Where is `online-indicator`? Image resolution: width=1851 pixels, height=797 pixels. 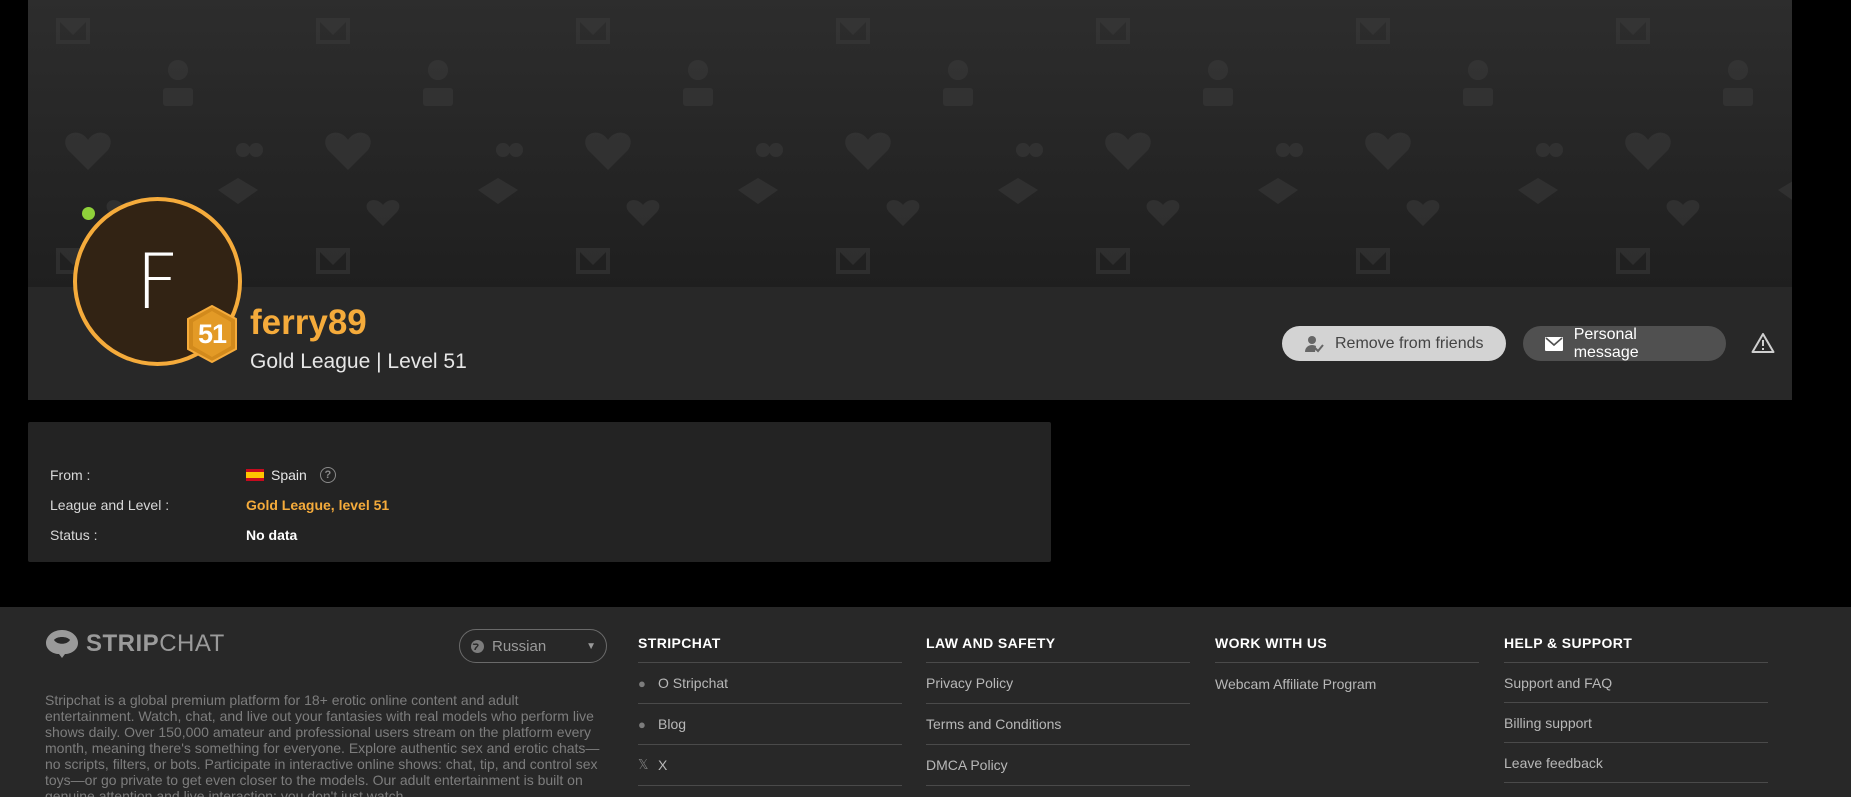
online-indicator is located at coordinates (88, 213).